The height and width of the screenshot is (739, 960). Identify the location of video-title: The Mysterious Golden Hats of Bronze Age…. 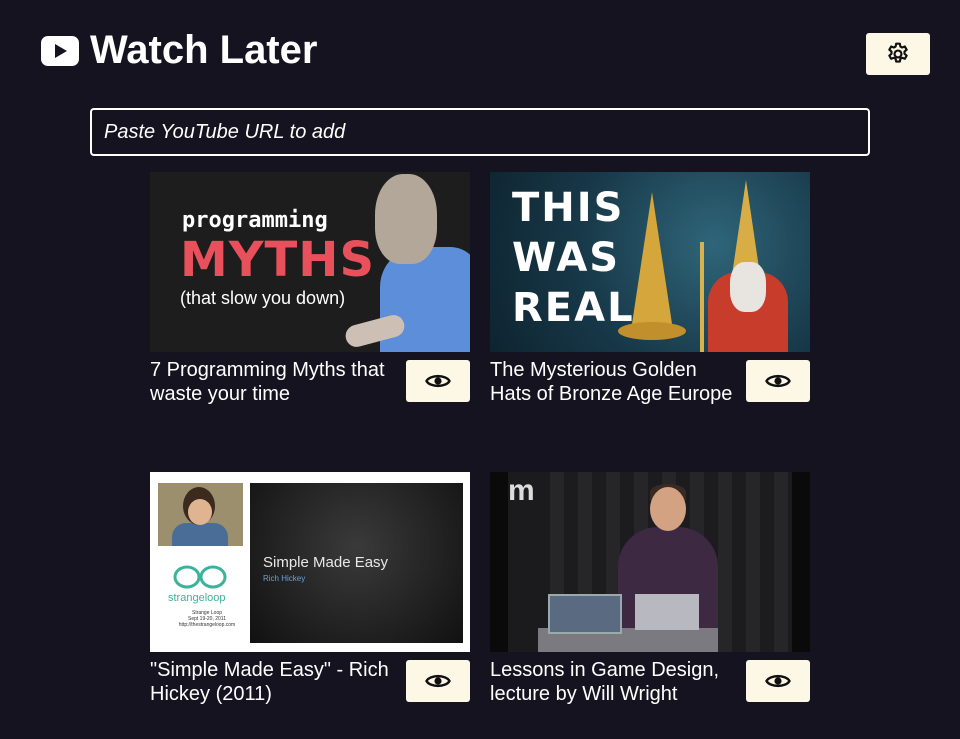
(612, 382).